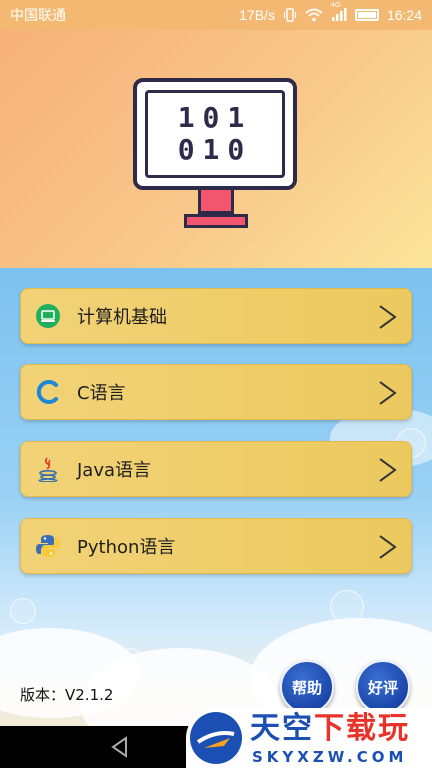  Describe the element at coordinates (282, 728) in the screenshot. I see `watermark-title-main: 天空` at that location.